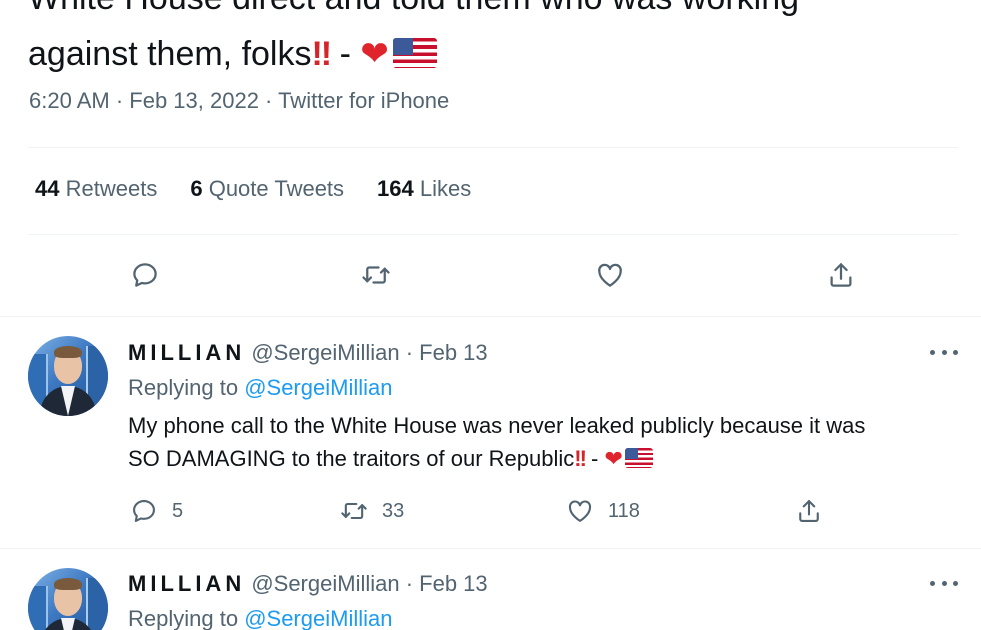 The width and height of the screenshot is (981, 630). Describe the element at coordinates (490, 511) in the screenshot. I see `reply-actions: 5 33 118` at that location.